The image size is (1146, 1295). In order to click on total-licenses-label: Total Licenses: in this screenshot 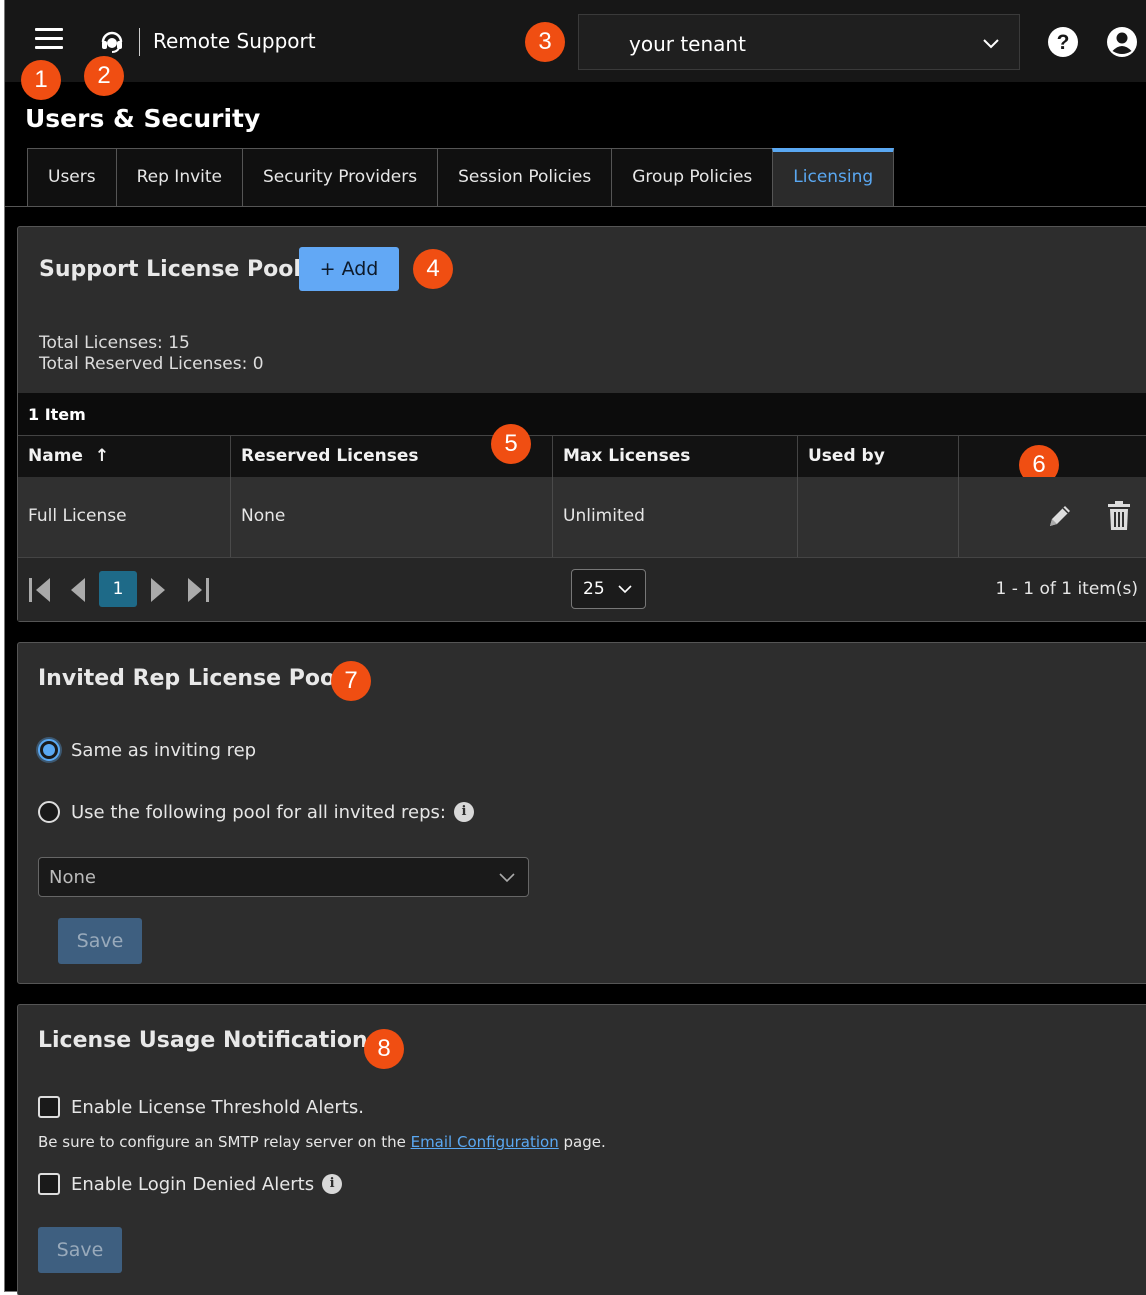, I will do `click(101, 343)`.